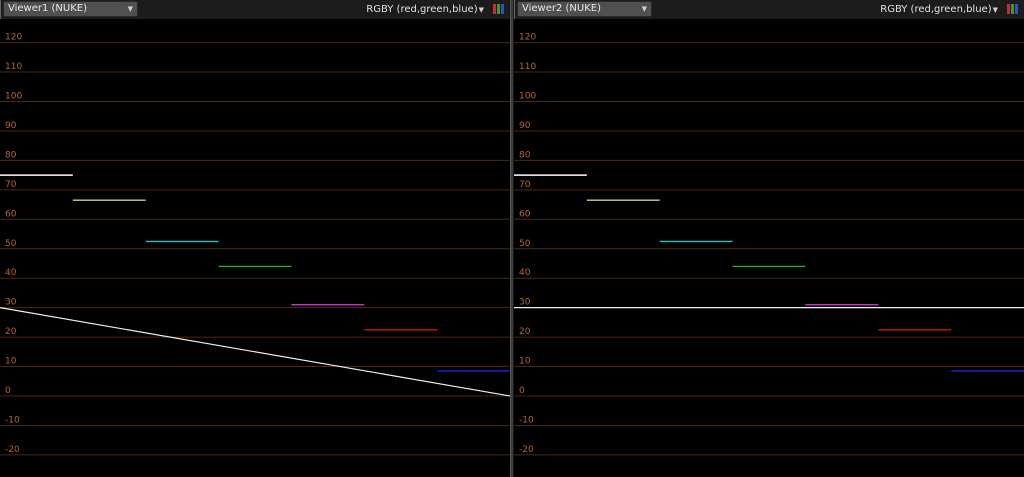 The width and height of the screenshot is (1024, 477). I want to click on viewer-select-label: Viewer2 (NUKE), so click(562, 8).